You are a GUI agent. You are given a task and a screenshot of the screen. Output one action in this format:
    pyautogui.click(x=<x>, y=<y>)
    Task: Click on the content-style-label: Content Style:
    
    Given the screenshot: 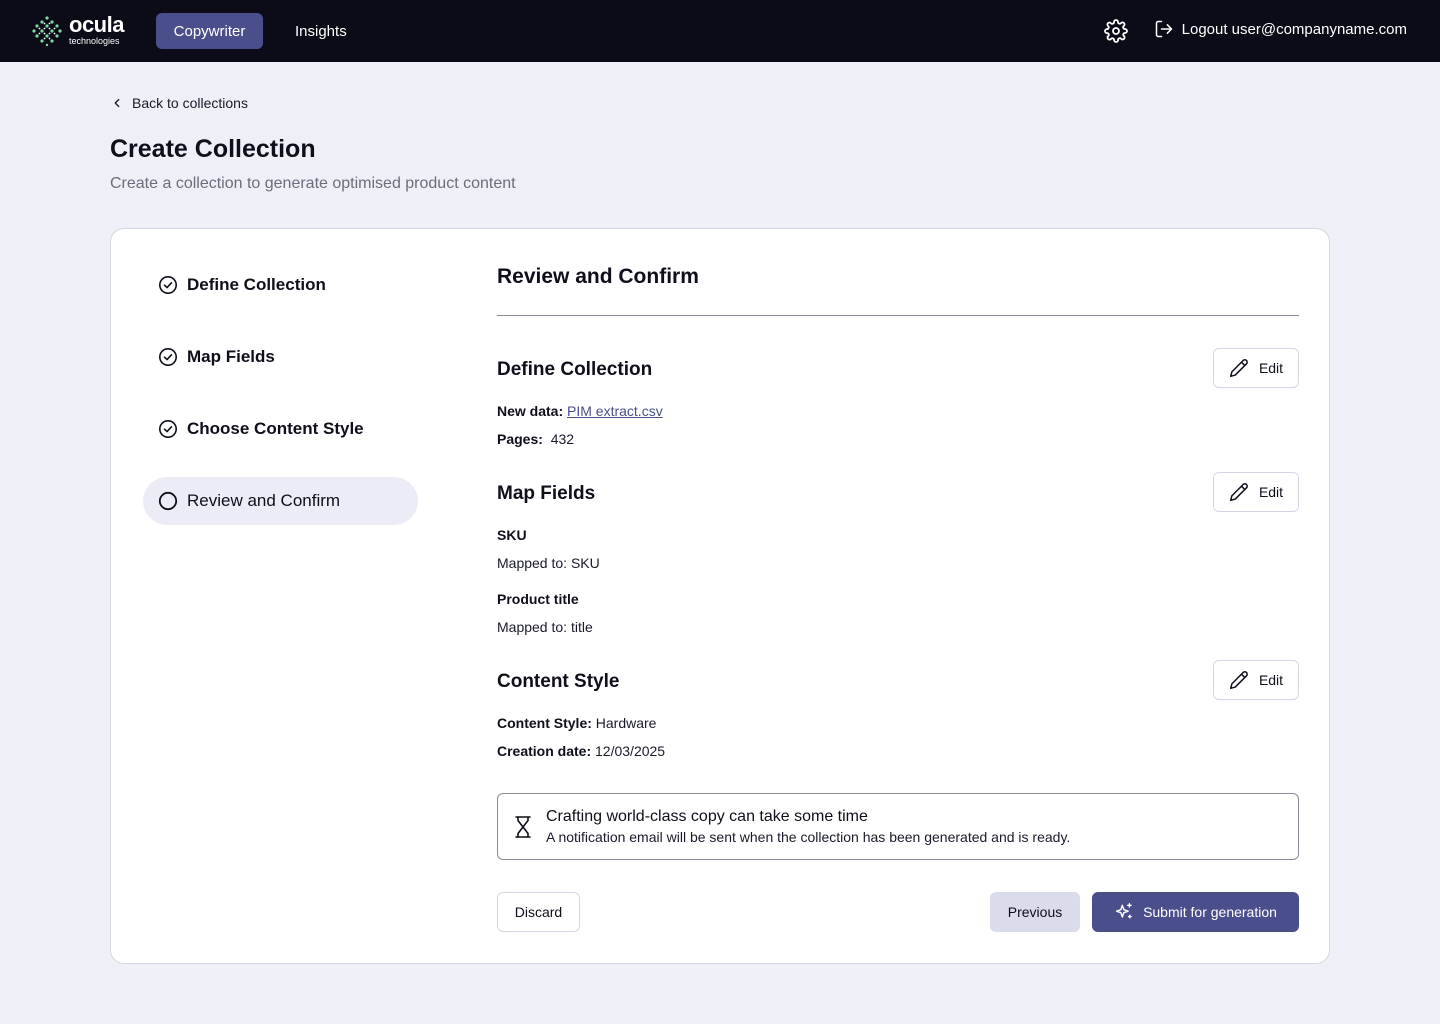 What is the action you would take?
    pyautogui.click(x=544, y=723)
    